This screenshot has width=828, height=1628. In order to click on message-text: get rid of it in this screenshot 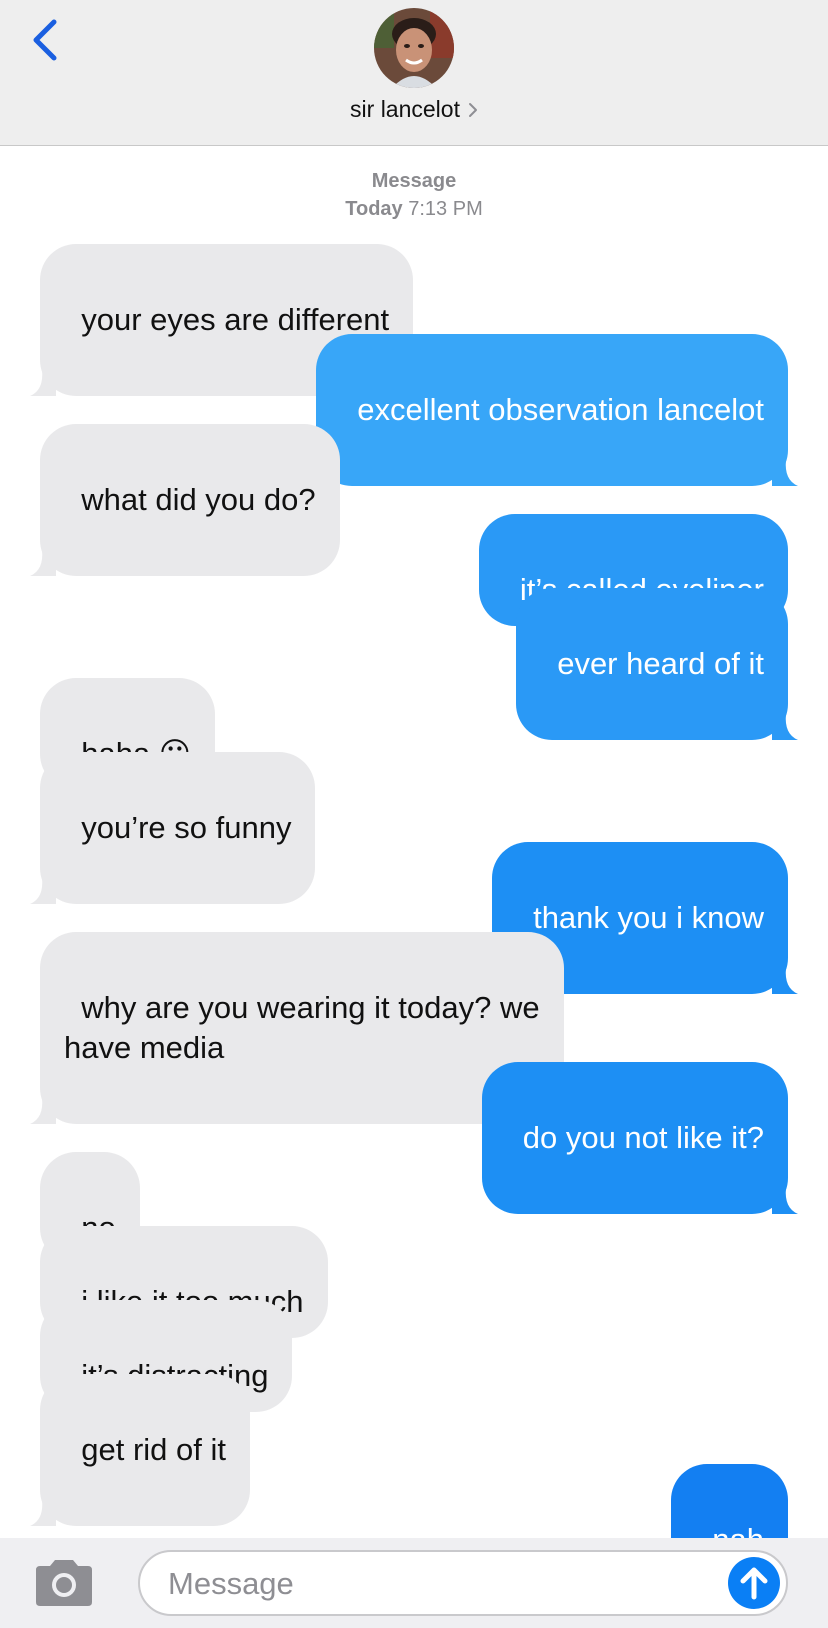, I will do `click(153, 1449)`.